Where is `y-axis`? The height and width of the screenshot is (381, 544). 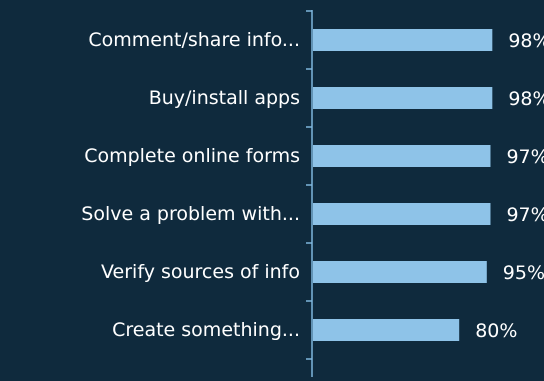
y-axis is located at coordinates (309, 193).